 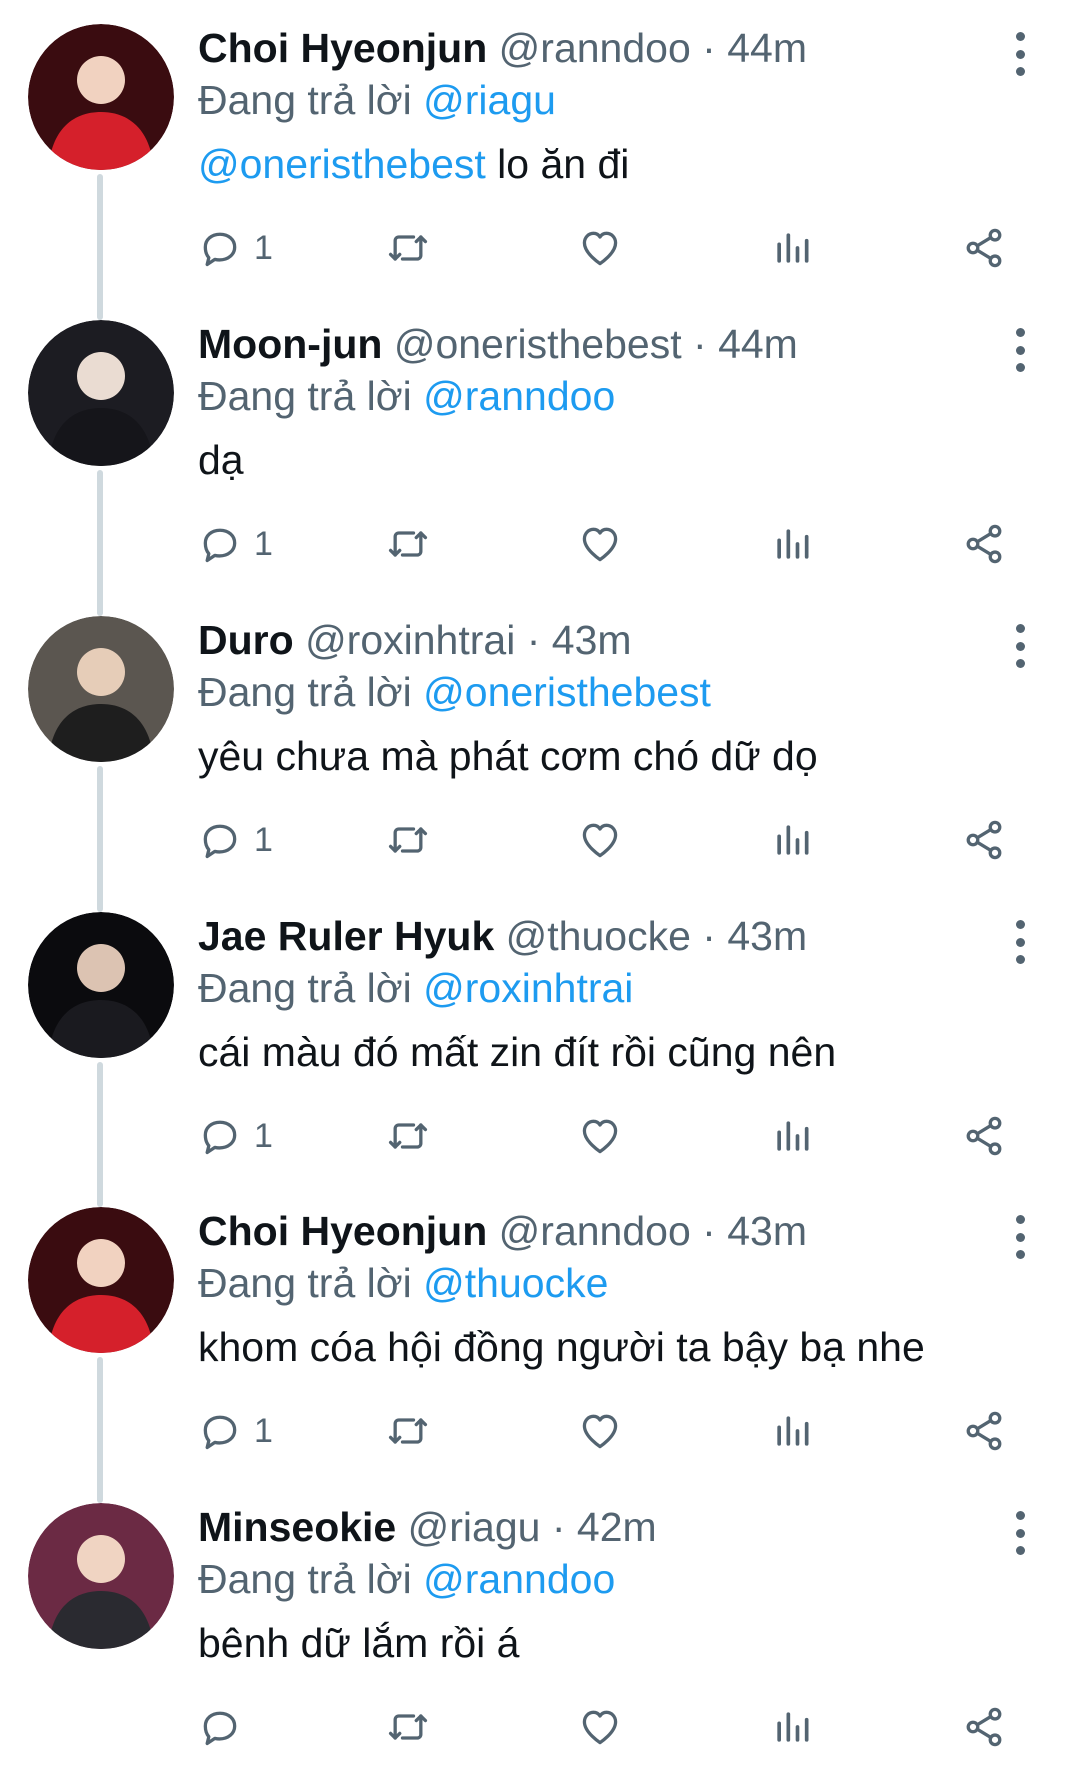 I want to click on reply-button, so click(x=226, y=1727).